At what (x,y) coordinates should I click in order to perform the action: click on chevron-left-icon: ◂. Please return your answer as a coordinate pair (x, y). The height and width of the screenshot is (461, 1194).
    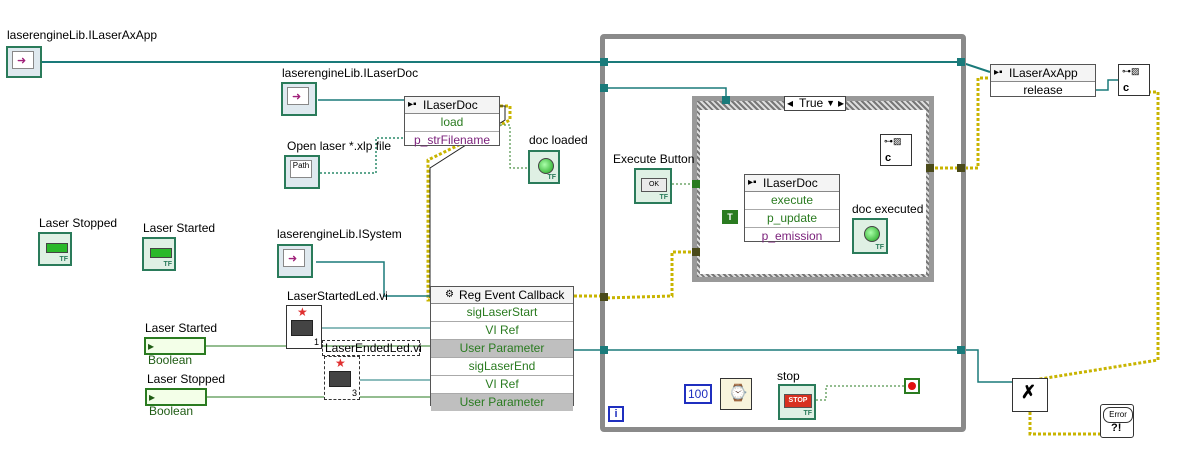
    Looking at the image, I should click on (790, 103).